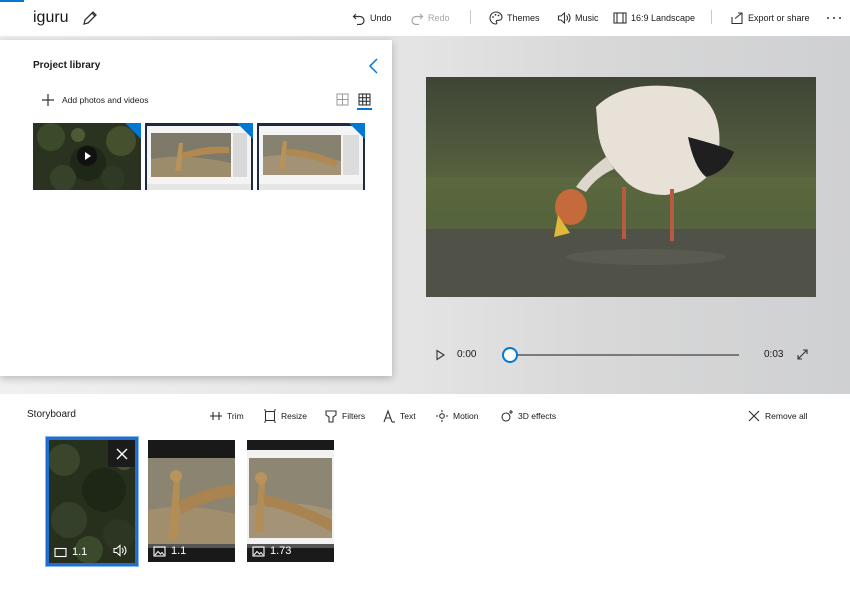  Describe the element at coordinates (60, 552) in the screenshot. I see `video-icon` at that location.